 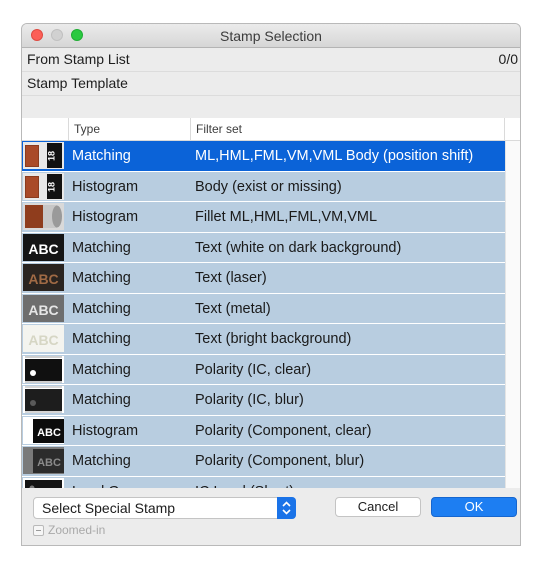 What do you see at coordinates (334, 156) in the screenshot?
I see `row-filter-set: ML,HML,FML,VM,VML Body (position shift)` at bounding box center [334, 156].